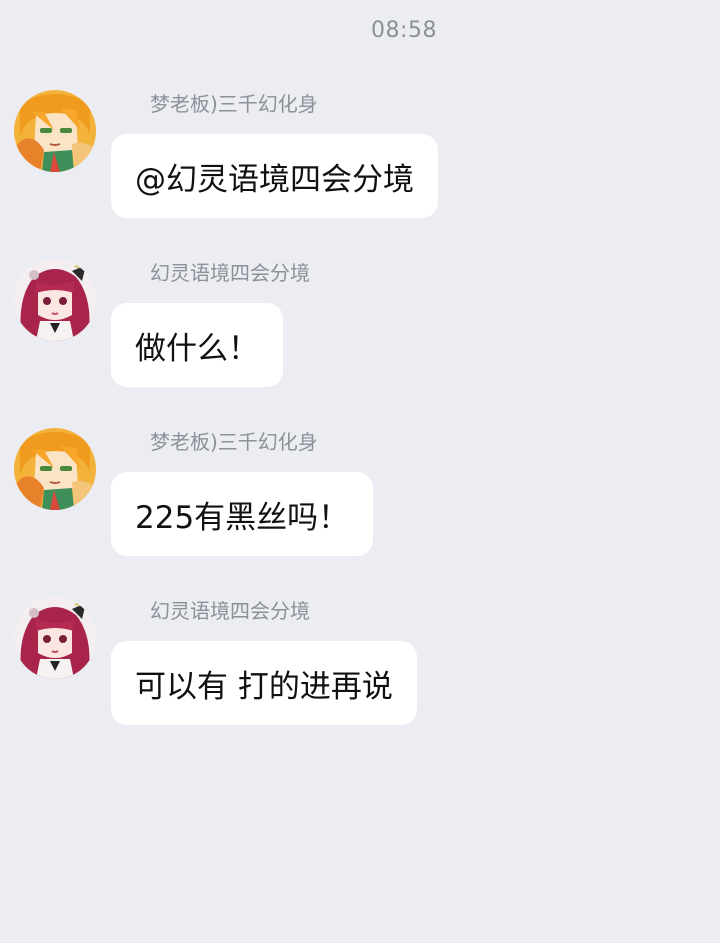 This screenshot has width=720, height=943. Describe the element at coordinates (197, 345) in the screenshot. I see `message-bubble: 做什么！` at that location.